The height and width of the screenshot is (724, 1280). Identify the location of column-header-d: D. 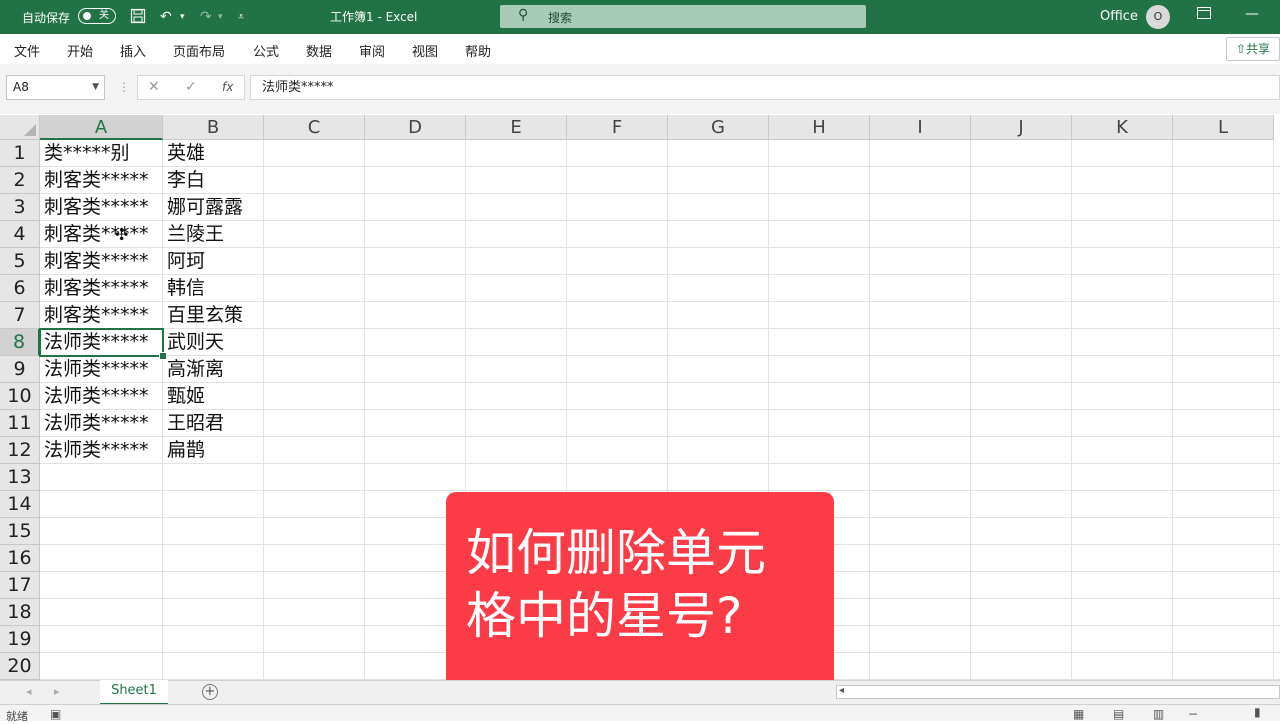
(415, 127).